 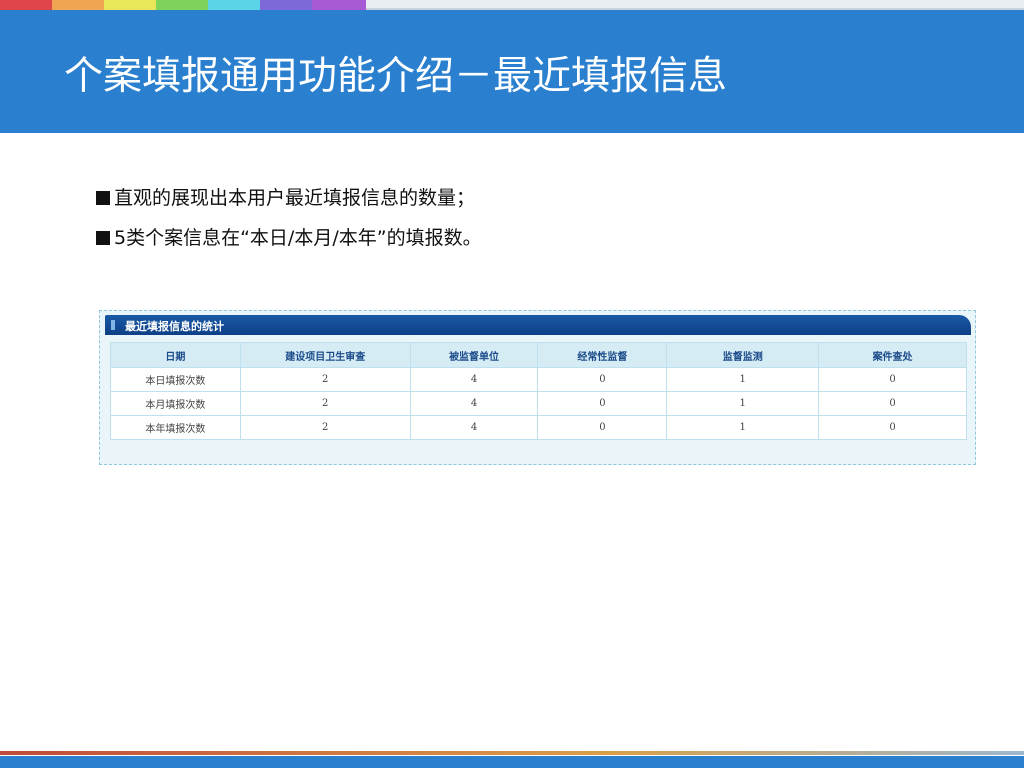 What do you see at coordinates (538, 325) in the screenshot?
I see `panel-title-bar: 最近填报信息的统计` at bounding box center [538, 325].